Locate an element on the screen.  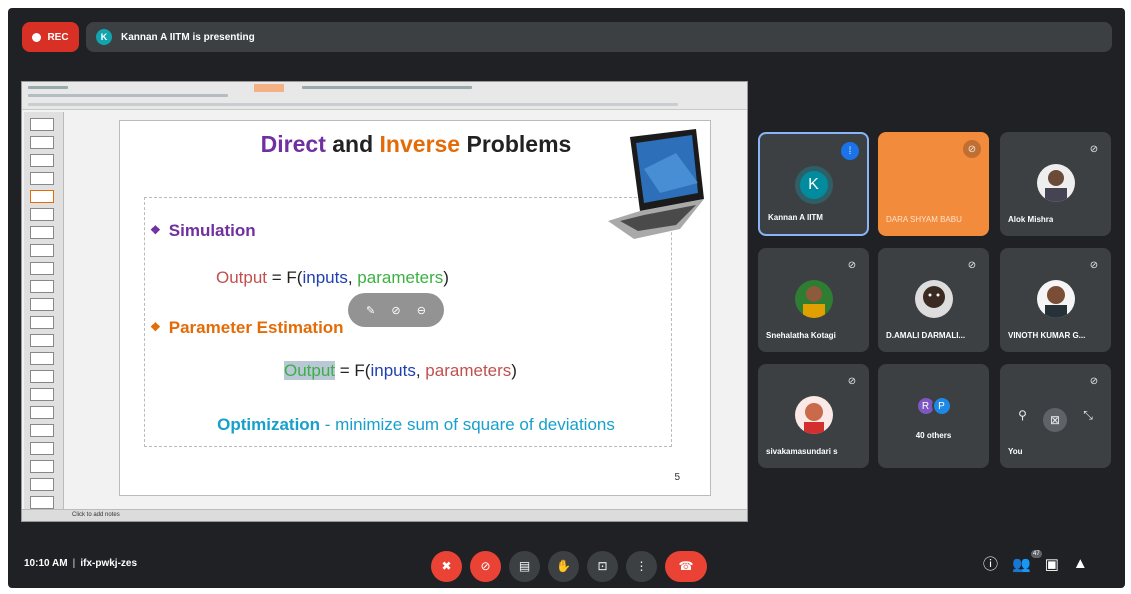
present-icon: ⊡ is located at coordinates (602, 566).